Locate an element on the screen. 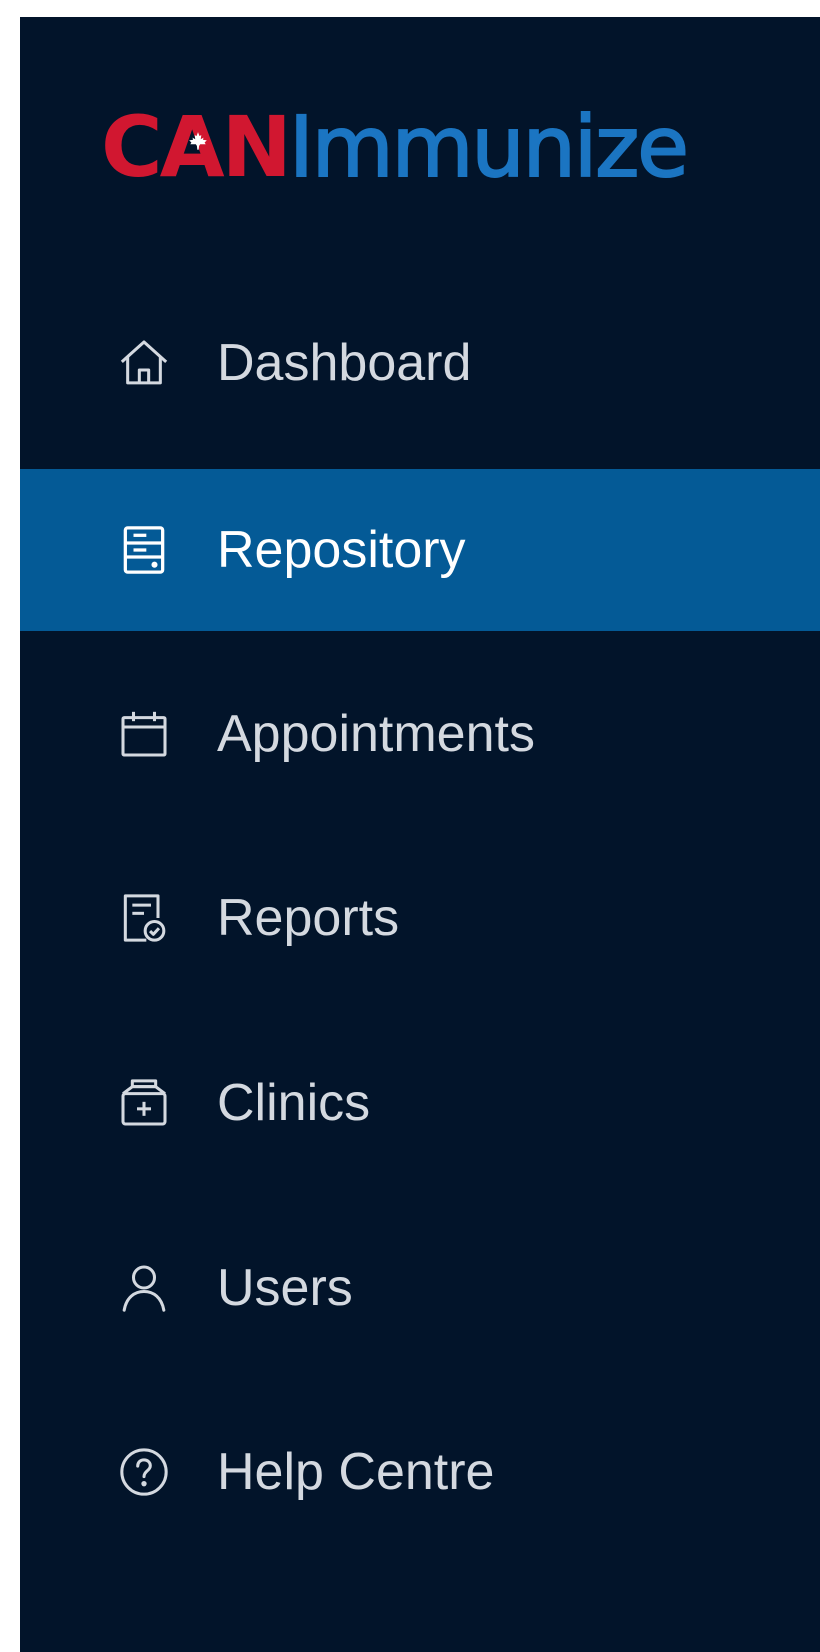 This screenshot has height=1652, width=820. sidebar-item-label: Clinics is located at coordinates (294, 1103).